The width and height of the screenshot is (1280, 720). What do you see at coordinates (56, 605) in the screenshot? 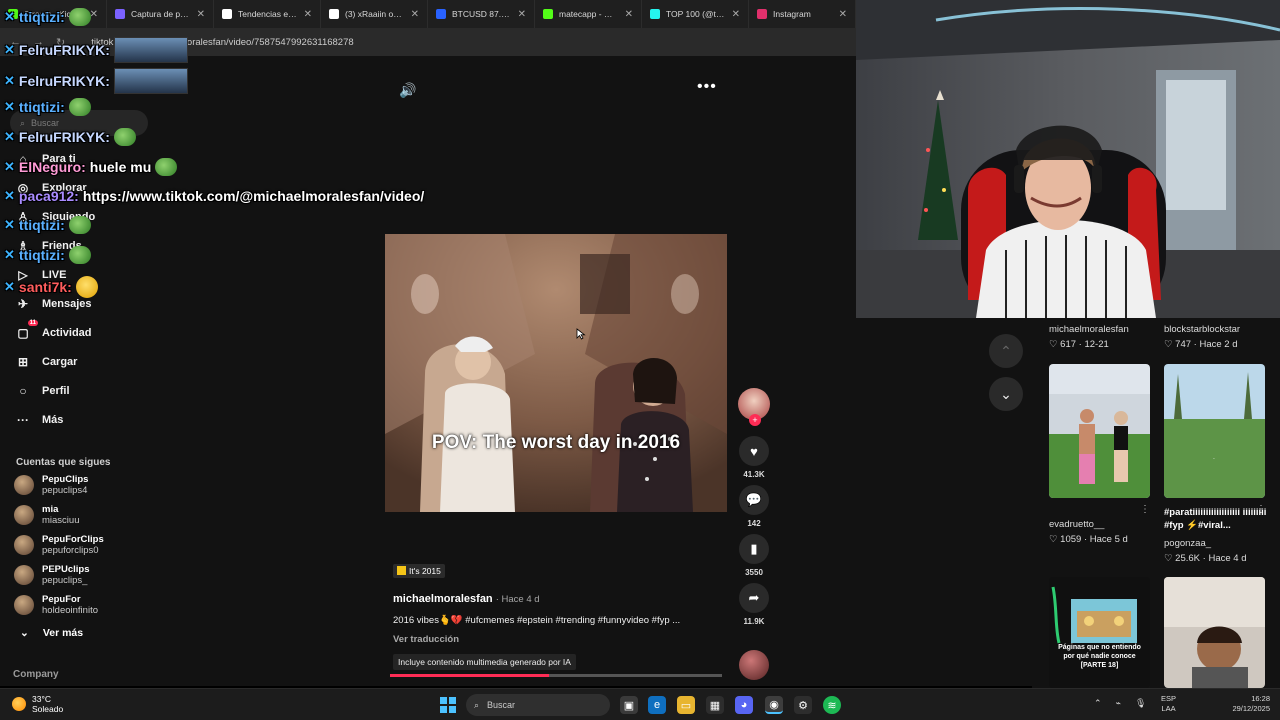
I see `followed-account: PepuFor holdeoinfinito` at bounding box center [56, 605].